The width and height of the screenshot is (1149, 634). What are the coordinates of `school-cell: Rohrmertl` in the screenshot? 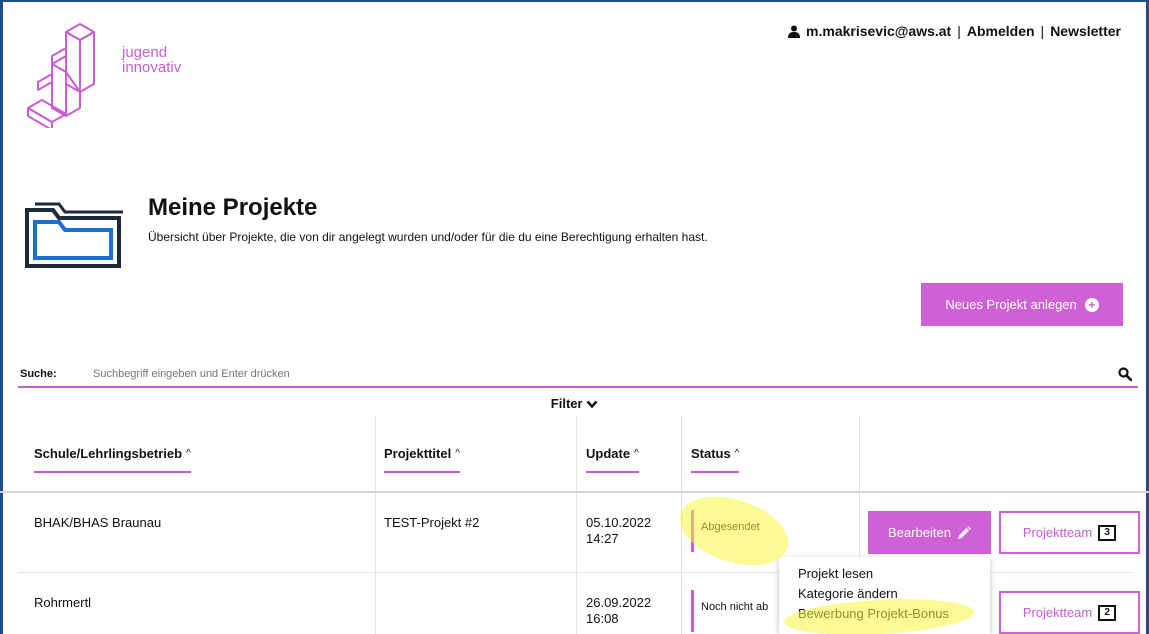 It's located at (63, 602).